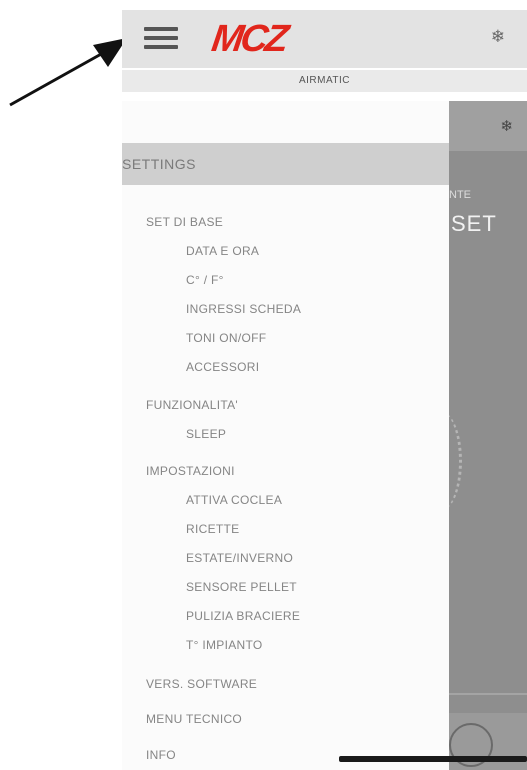 The height and width of the screenshot is (770, 527). Describe the element at coordinates (201, 684) in the screenshot. I see `menu-item: VERS. SOFTWARE` at that location.